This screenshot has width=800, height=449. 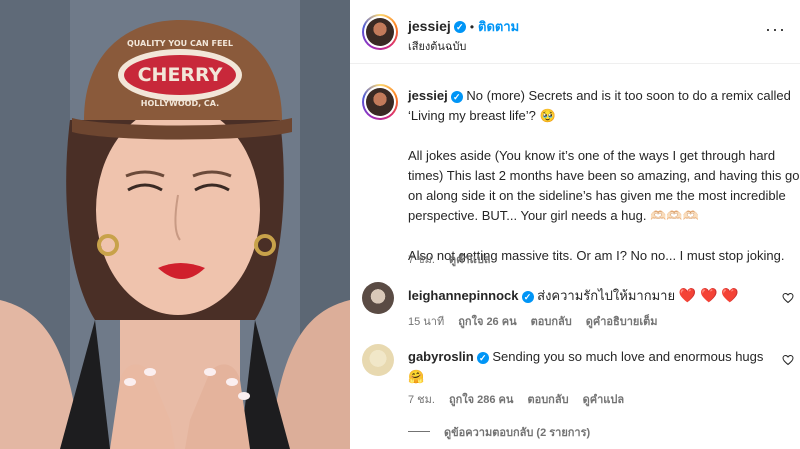 I want to click on comment-text: ส่งความรักไปให้มากมาย, so click(x=606, y=295).